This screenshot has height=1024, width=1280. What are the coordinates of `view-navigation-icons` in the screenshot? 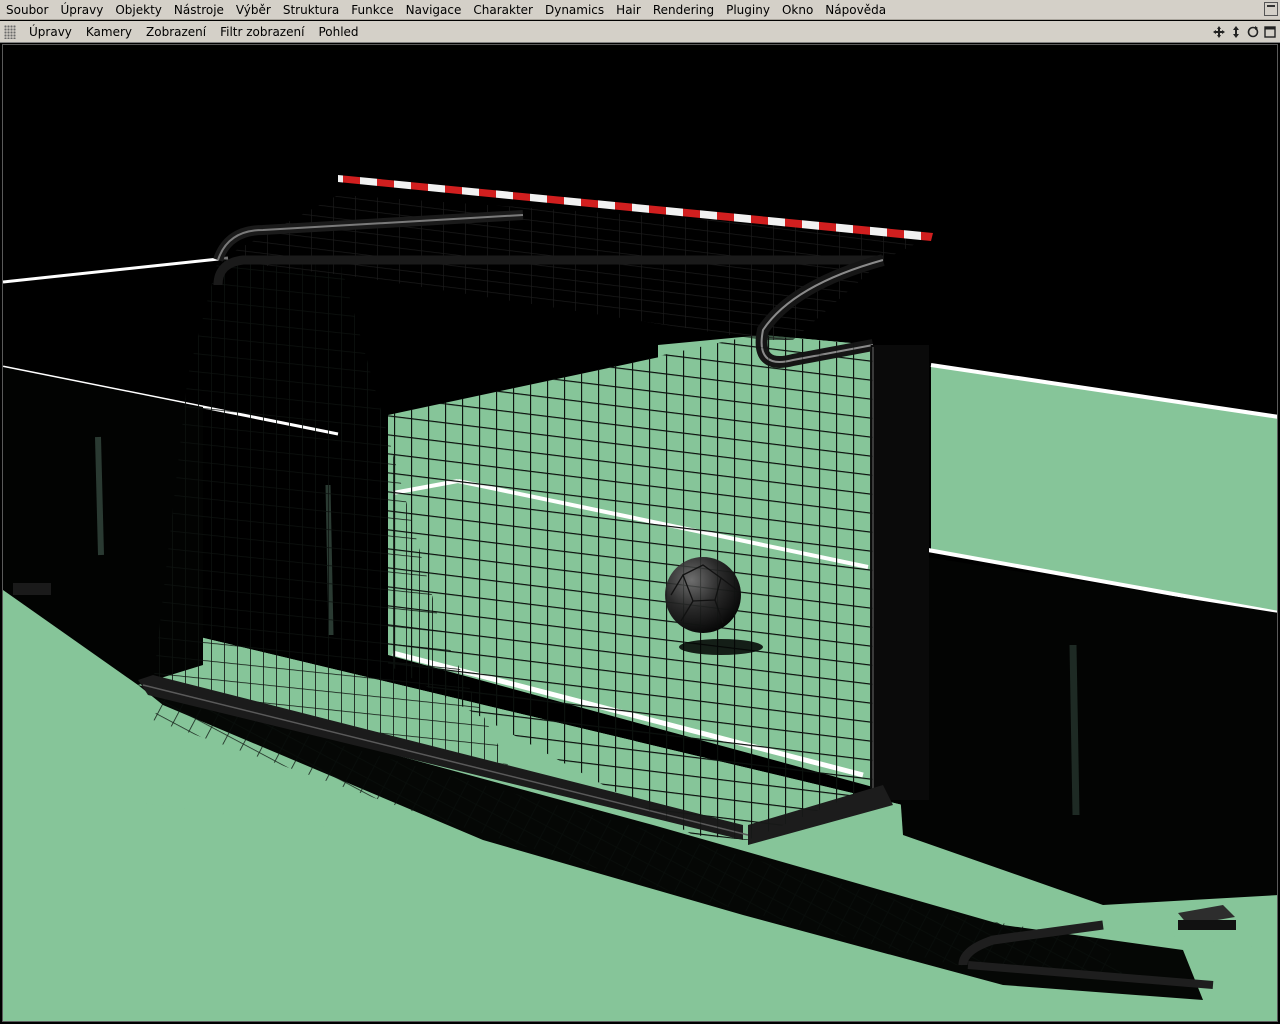 It's located at (1244, 32).